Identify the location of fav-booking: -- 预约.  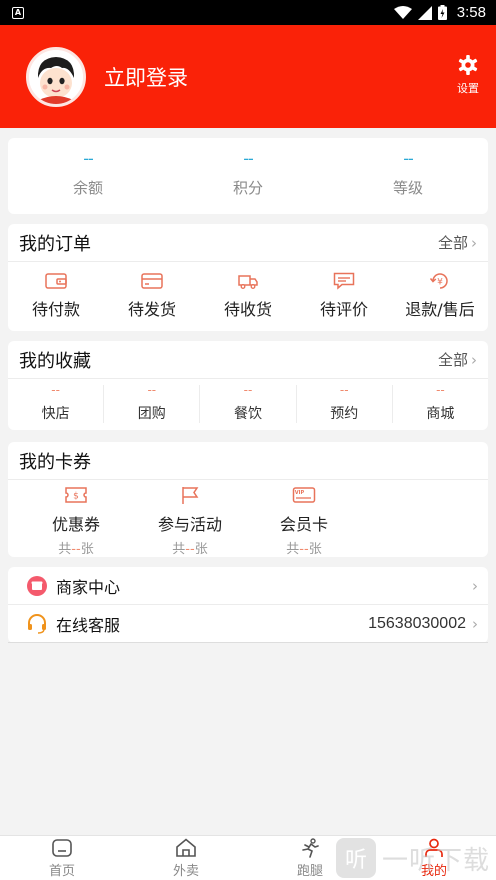
(345, 403).